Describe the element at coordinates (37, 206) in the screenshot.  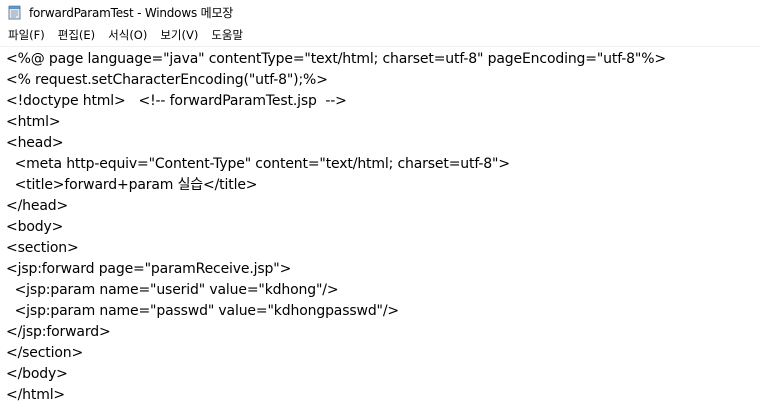
I see `editor-line: </head>` at that location.